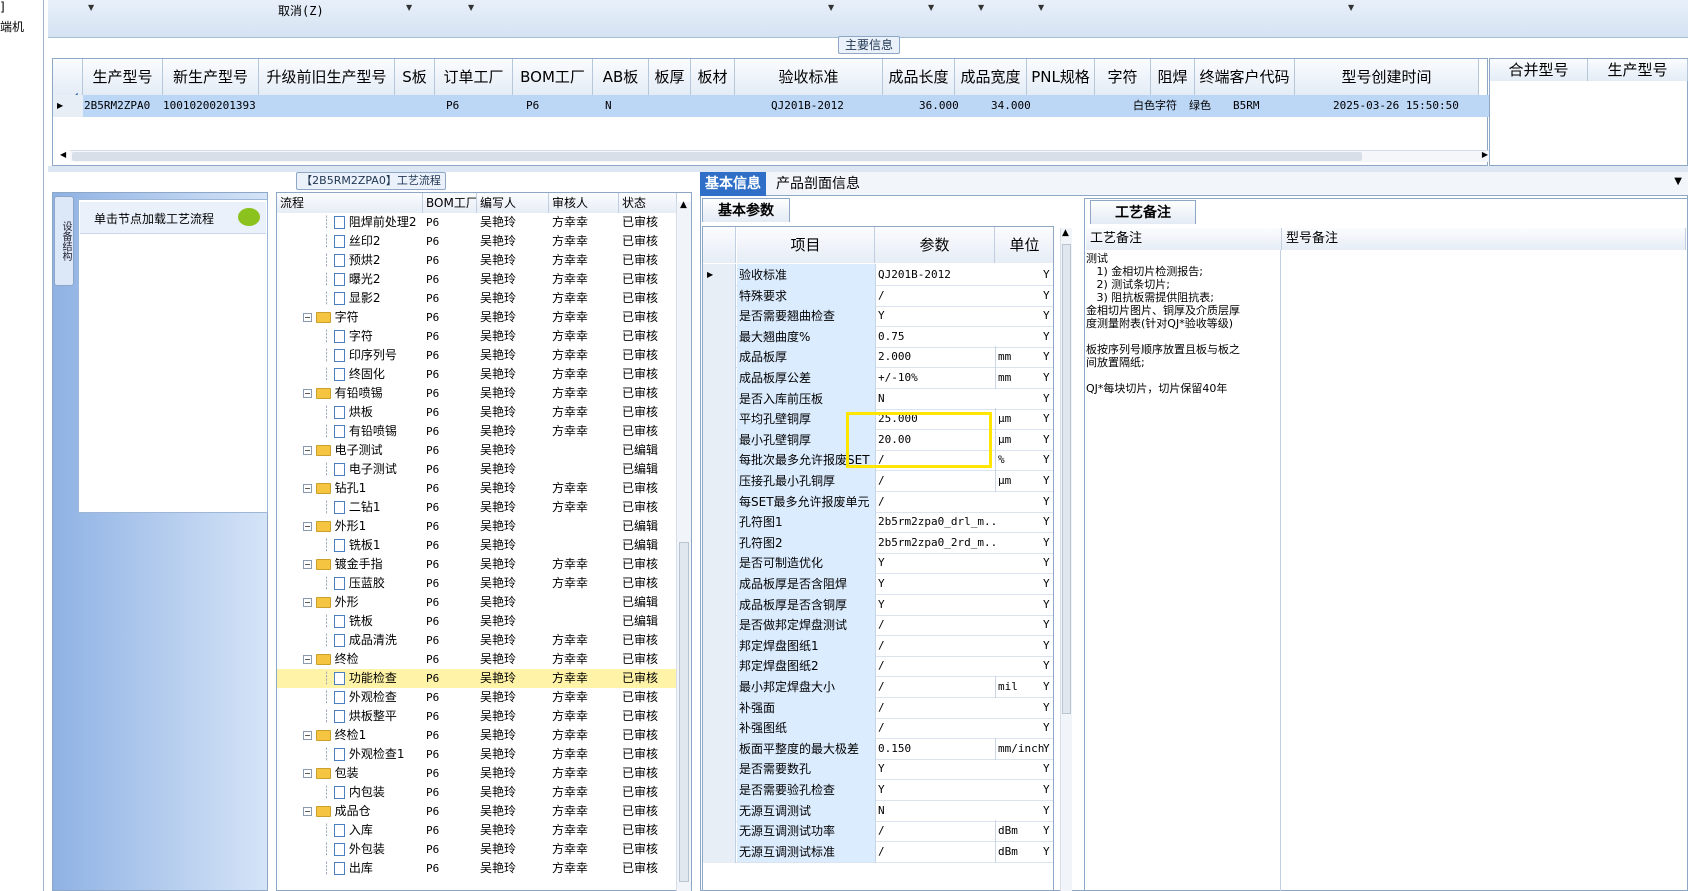  Describe the element at coordinates (477, 279) in the screenshot. I see `tree-row: ┊ 曝光2 P6 吴艳玲 方幸幸 已审核` at that location.